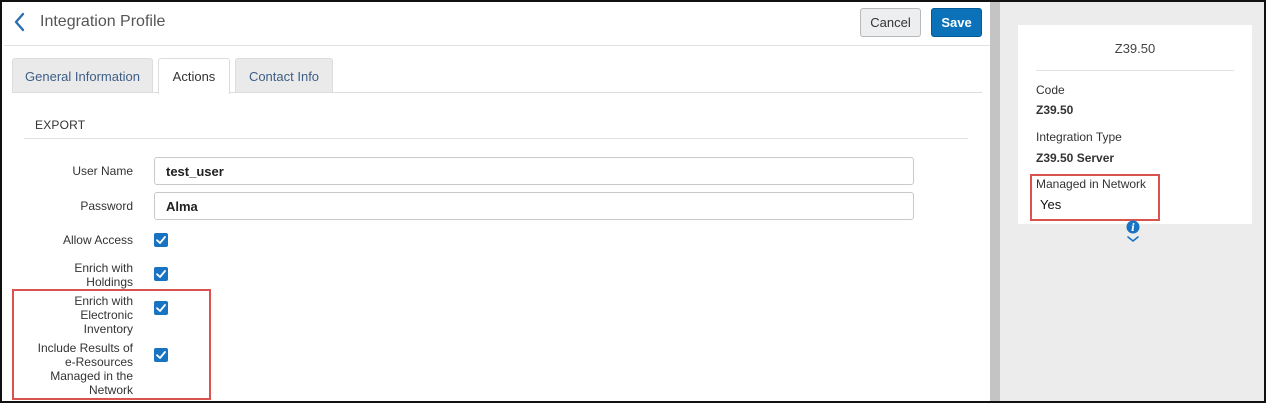  What do you see at coordinates (60, 125) in the screenshot?
I see `section-title-export: EXPORT` at bounding box center [60, 125].